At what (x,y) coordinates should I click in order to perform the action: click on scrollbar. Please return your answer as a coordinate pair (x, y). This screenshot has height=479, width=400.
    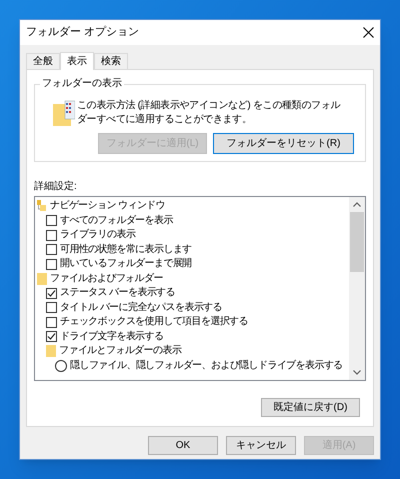
    Looking at the image, I should click on (357, 288).